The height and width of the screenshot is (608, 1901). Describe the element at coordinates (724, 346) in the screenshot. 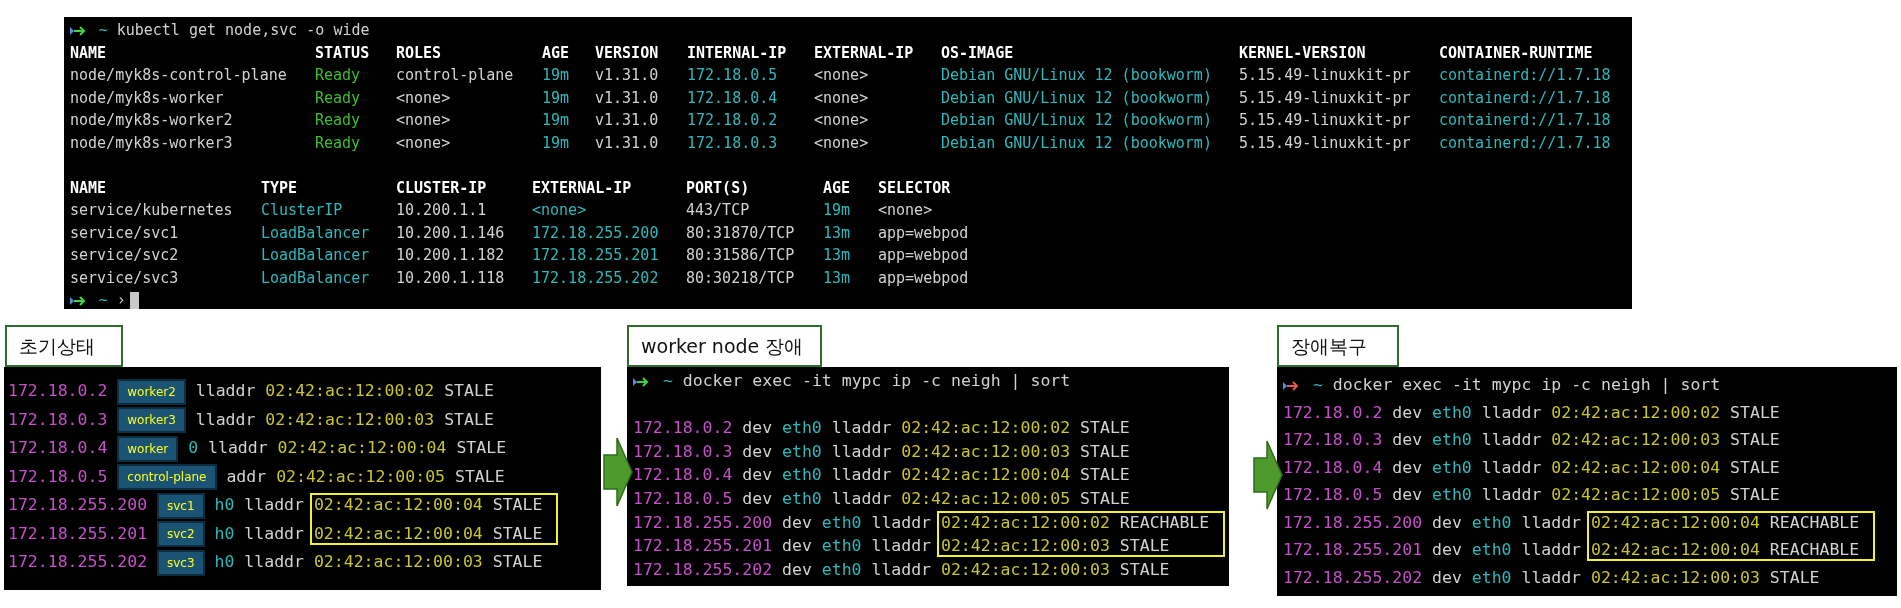

I see `step-label: worker node 장애` at that location.